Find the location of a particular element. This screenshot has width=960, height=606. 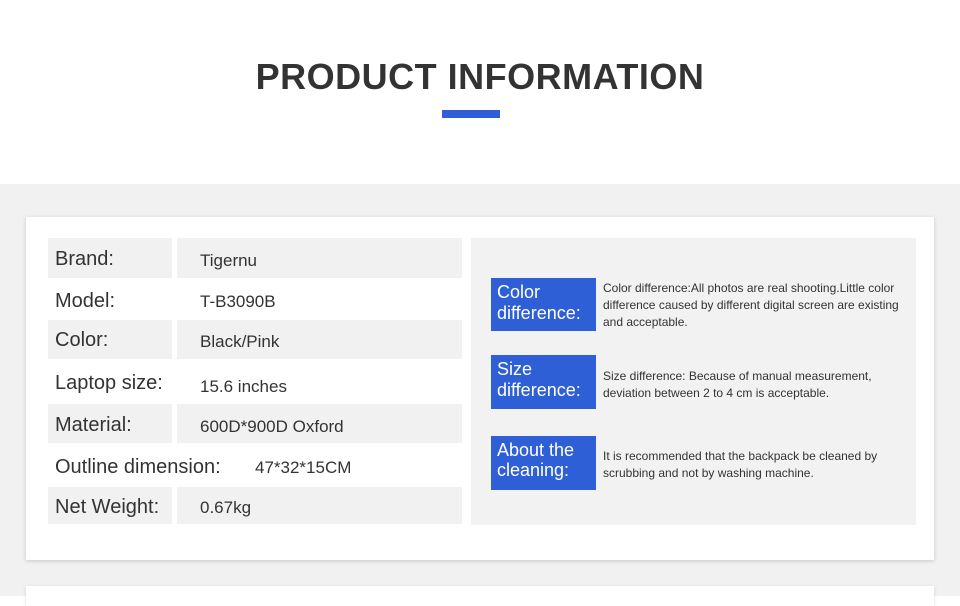

spec-label-model: Model: is located at coordinates (85, 301).